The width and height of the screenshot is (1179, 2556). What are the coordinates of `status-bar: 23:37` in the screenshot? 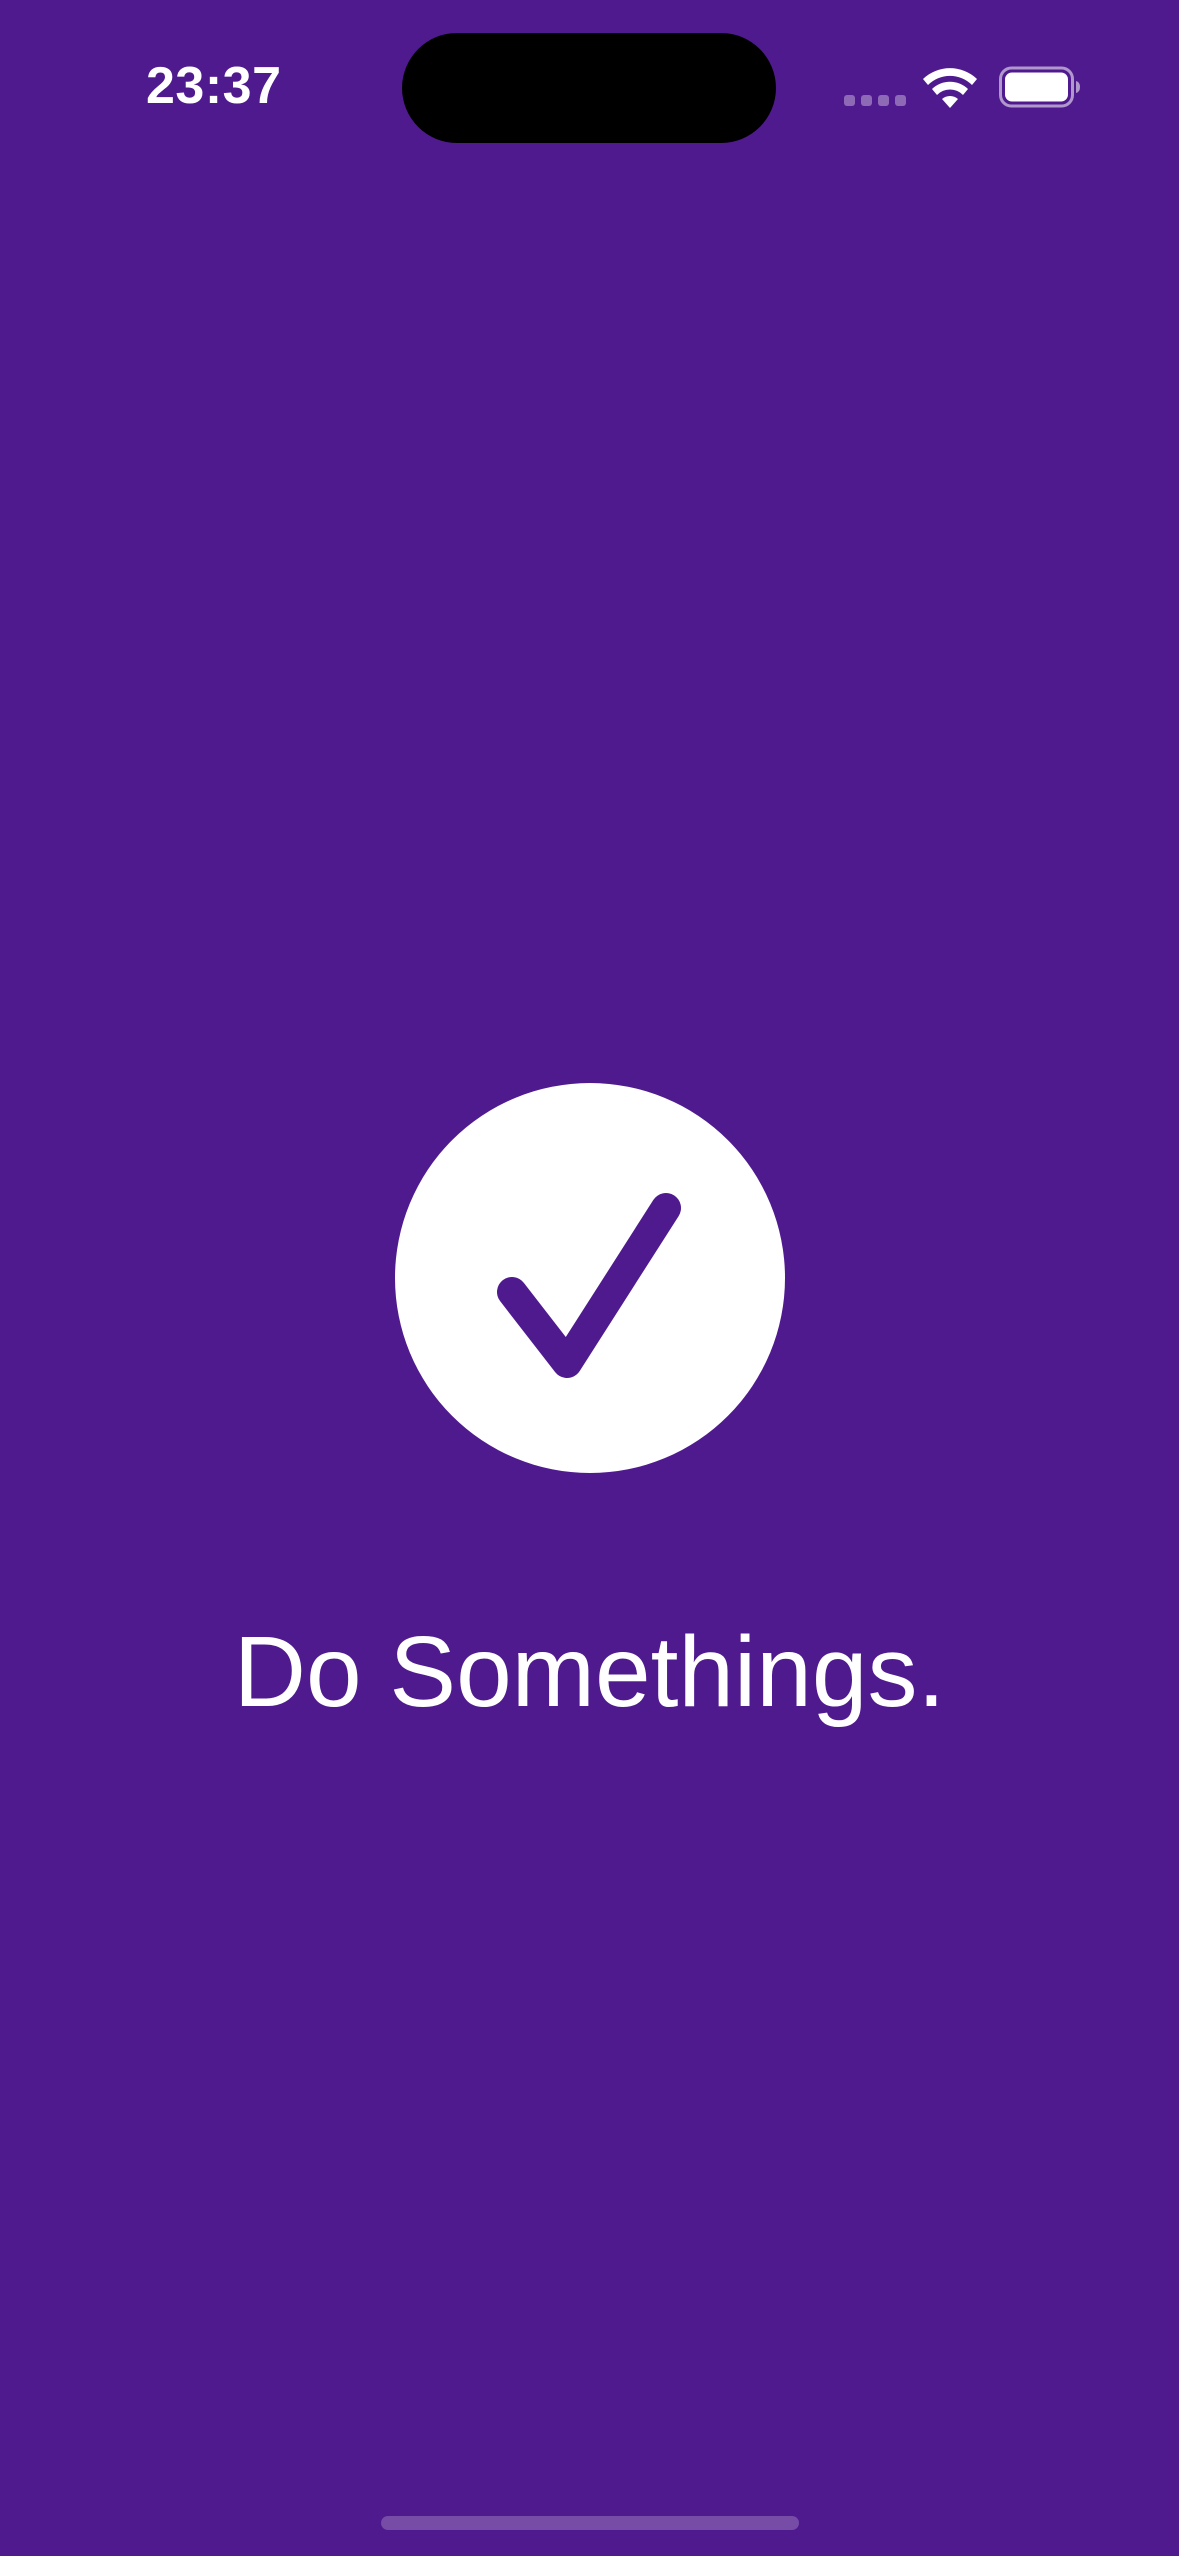 It's located at (589, 85).